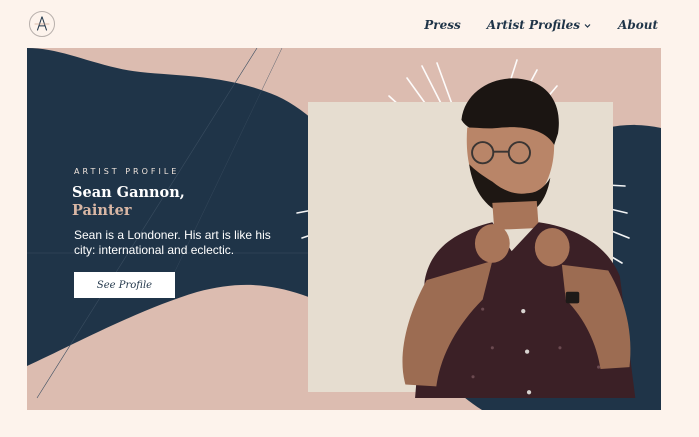  I want to click on see-profile-button: See Profile, so click(124, 285).